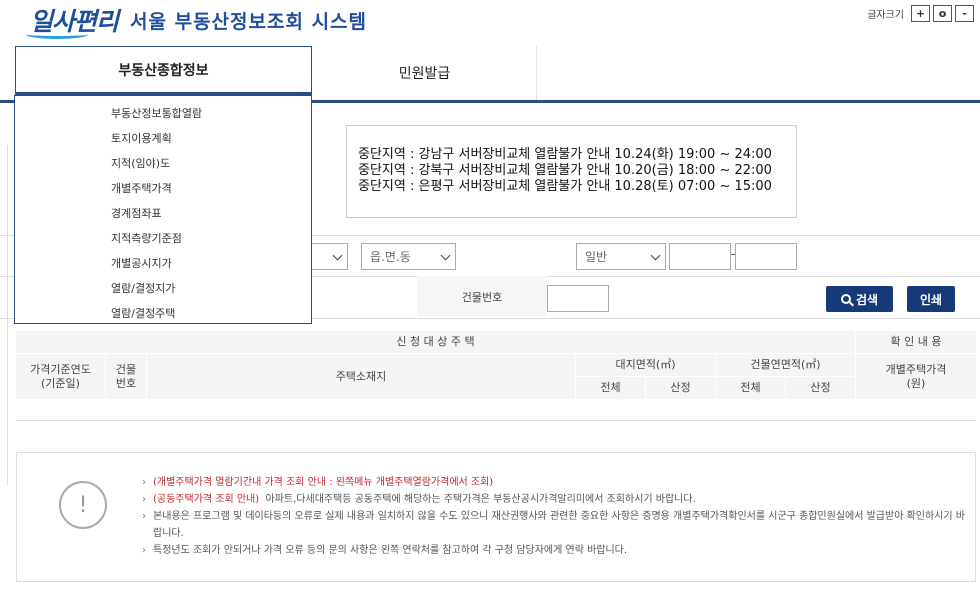 This screenshot has width=980, height=613. I want to click on col-bldg-calc: 산정, so click(820, 388).